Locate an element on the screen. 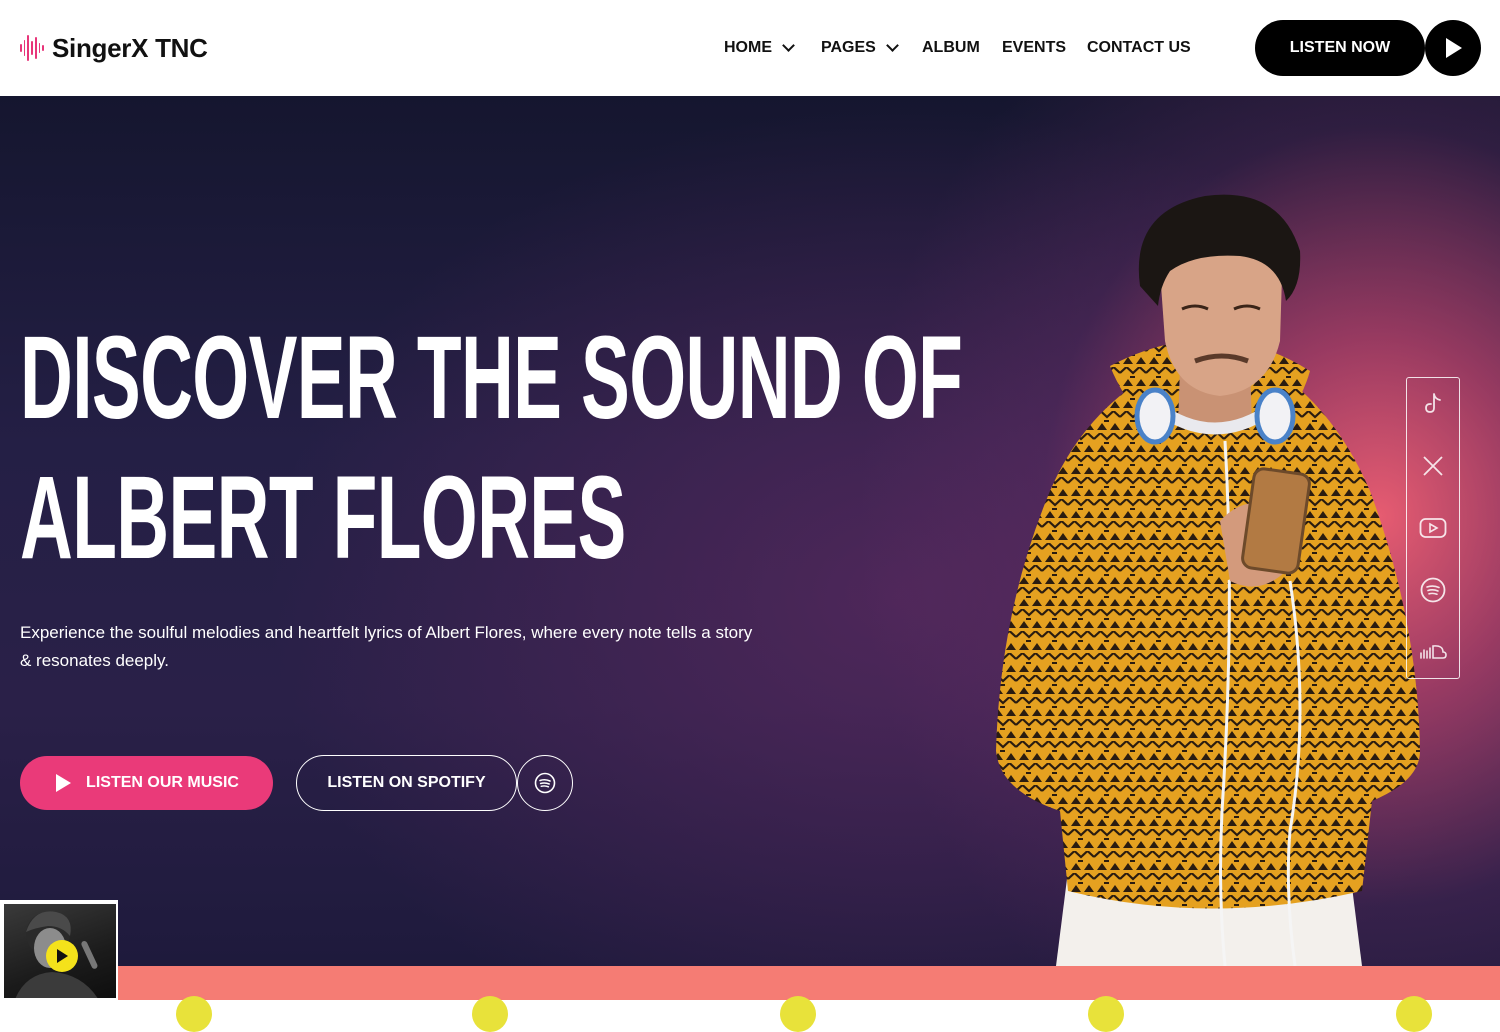 The image size is (1500, 1032). spotify-button is located at coordinates (545, 783).